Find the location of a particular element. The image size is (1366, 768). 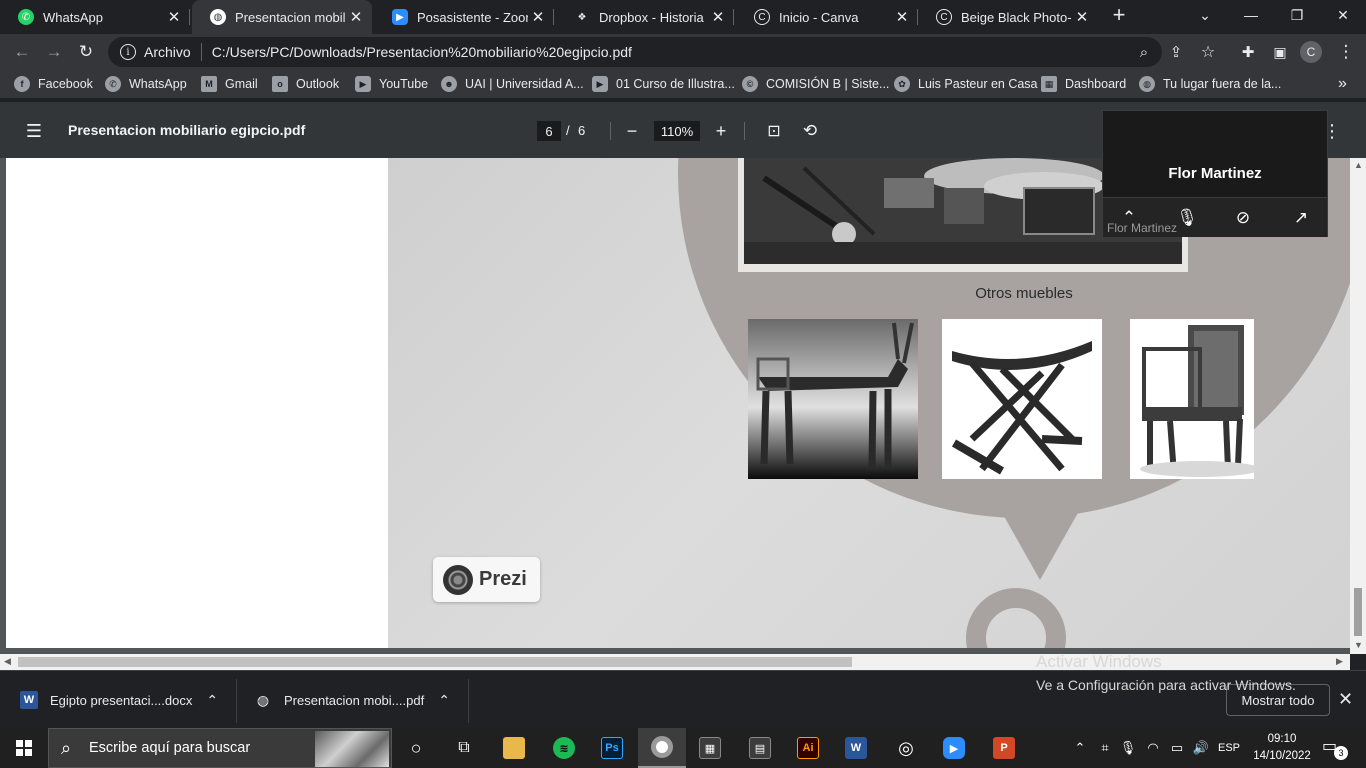

video-off-icon: ⊘ is located at coordinates (1243, 218).